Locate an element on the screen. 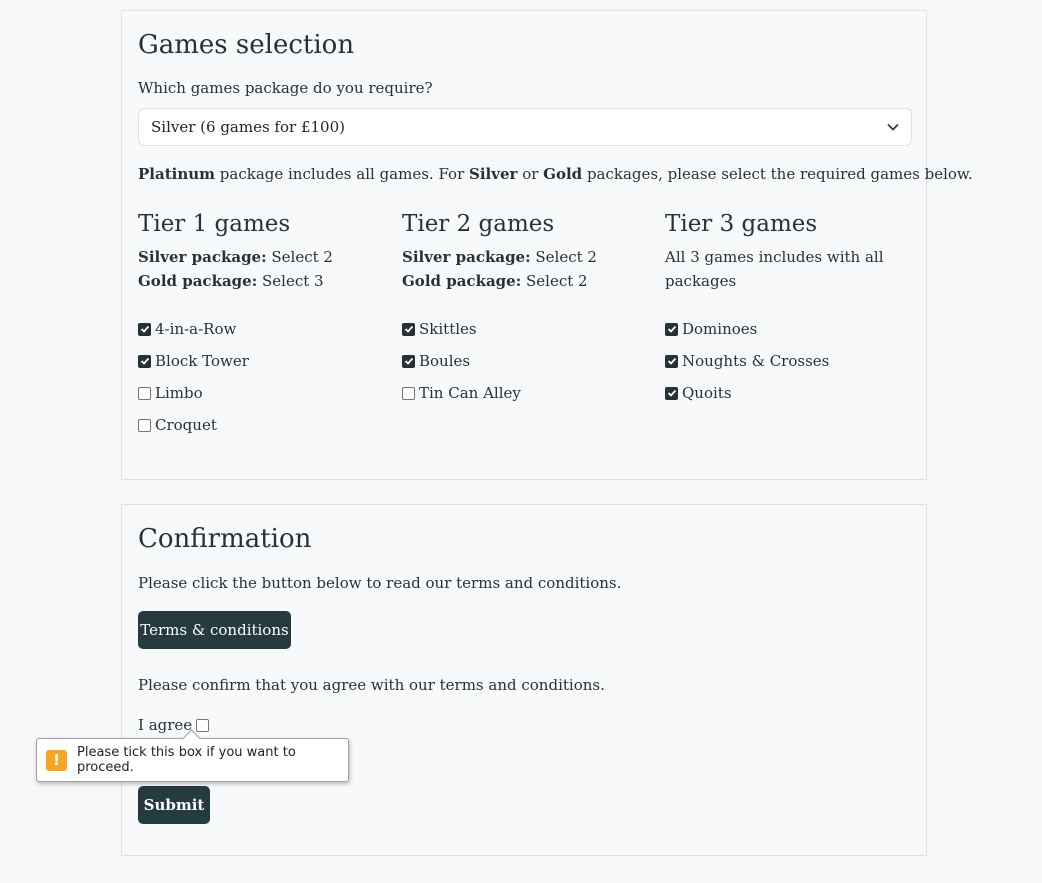 This screenshot has width=1042, height=883. tier-2-rules: Silver package: Select 2 Gold package is located at coordinates (527, 269).